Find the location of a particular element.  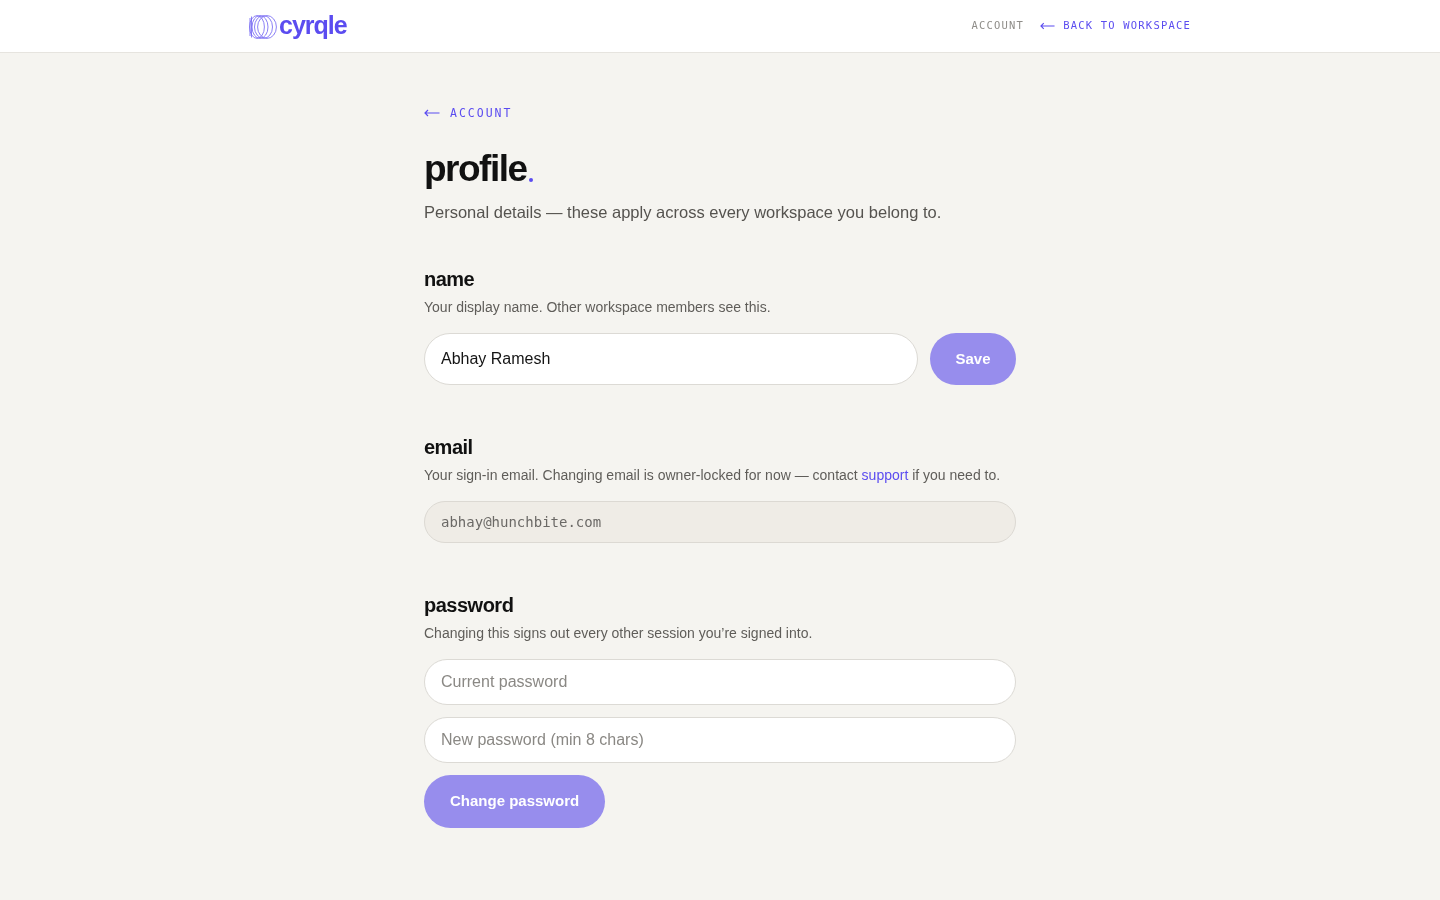

rings-logo-icon is located at coordinates (263, 27).